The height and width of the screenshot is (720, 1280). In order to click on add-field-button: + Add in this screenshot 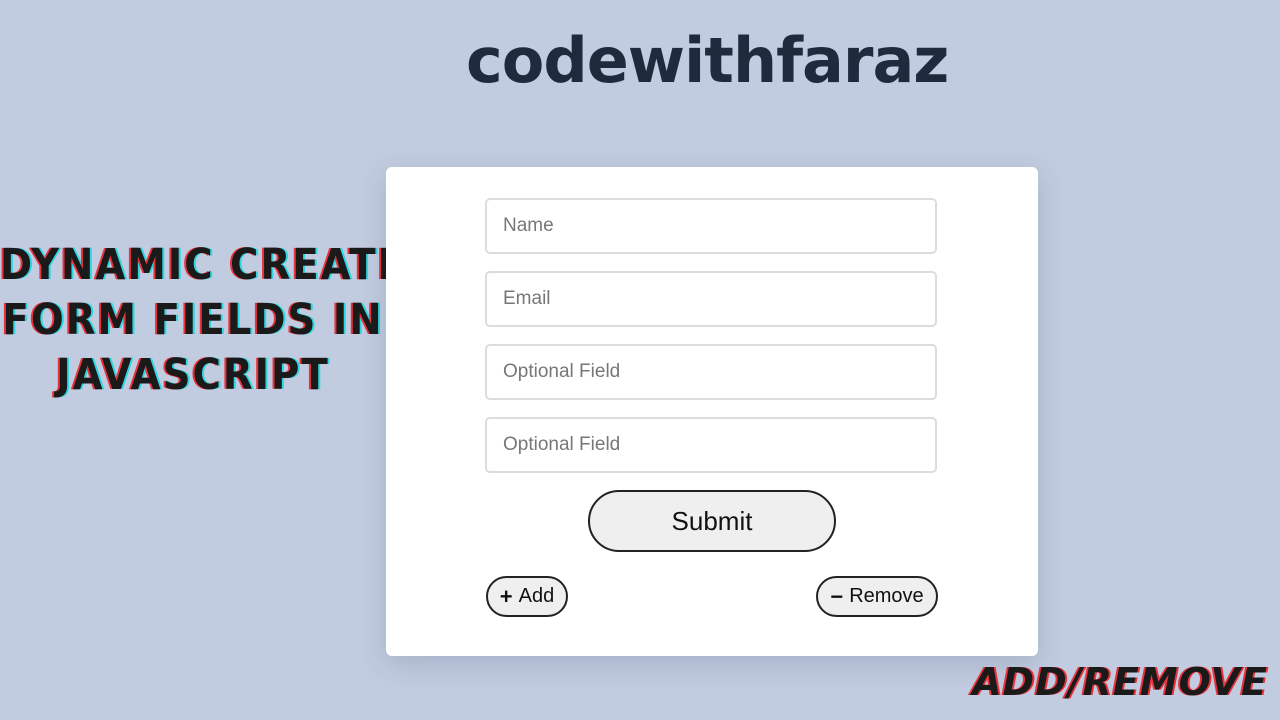, I will do `click(527, 596)`.